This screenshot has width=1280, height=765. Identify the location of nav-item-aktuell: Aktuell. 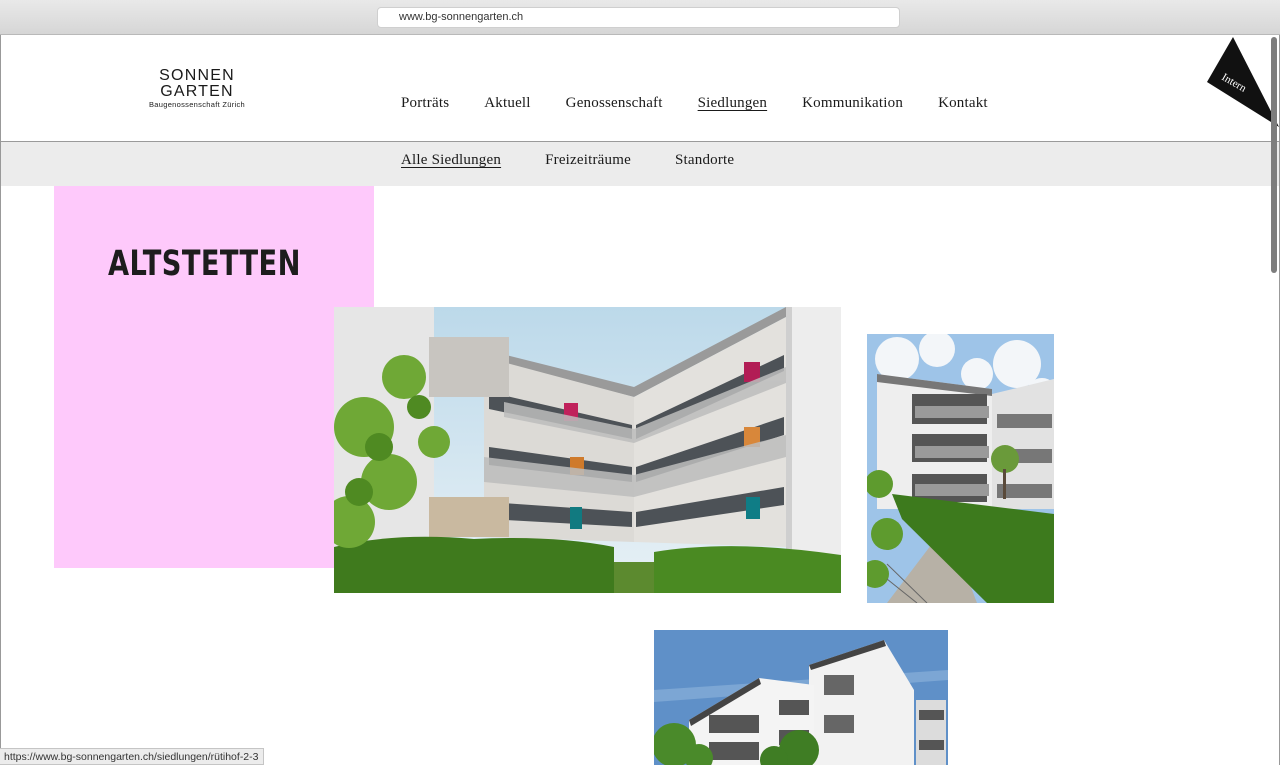
(507, 103).